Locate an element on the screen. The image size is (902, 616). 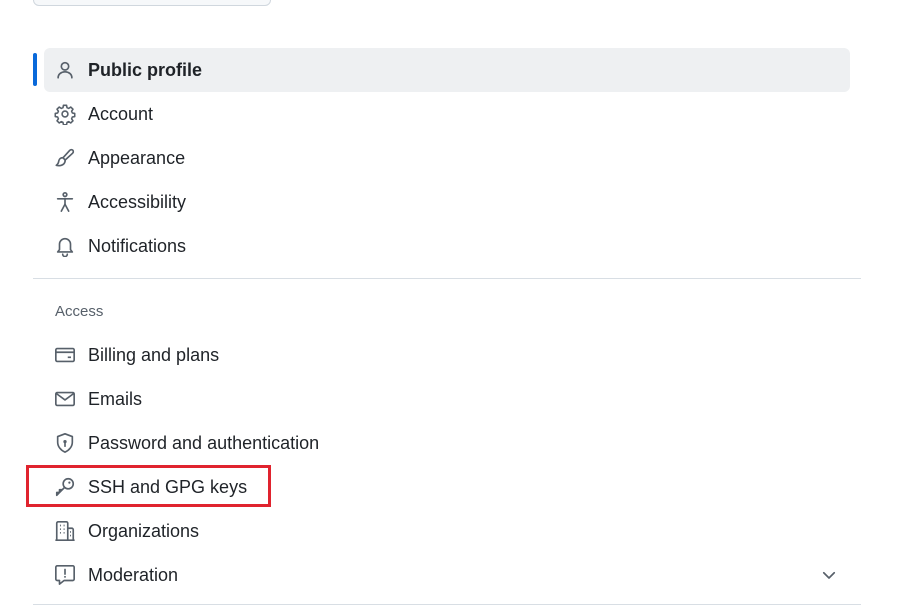
active-indicator is located at coordinates (35, 69).